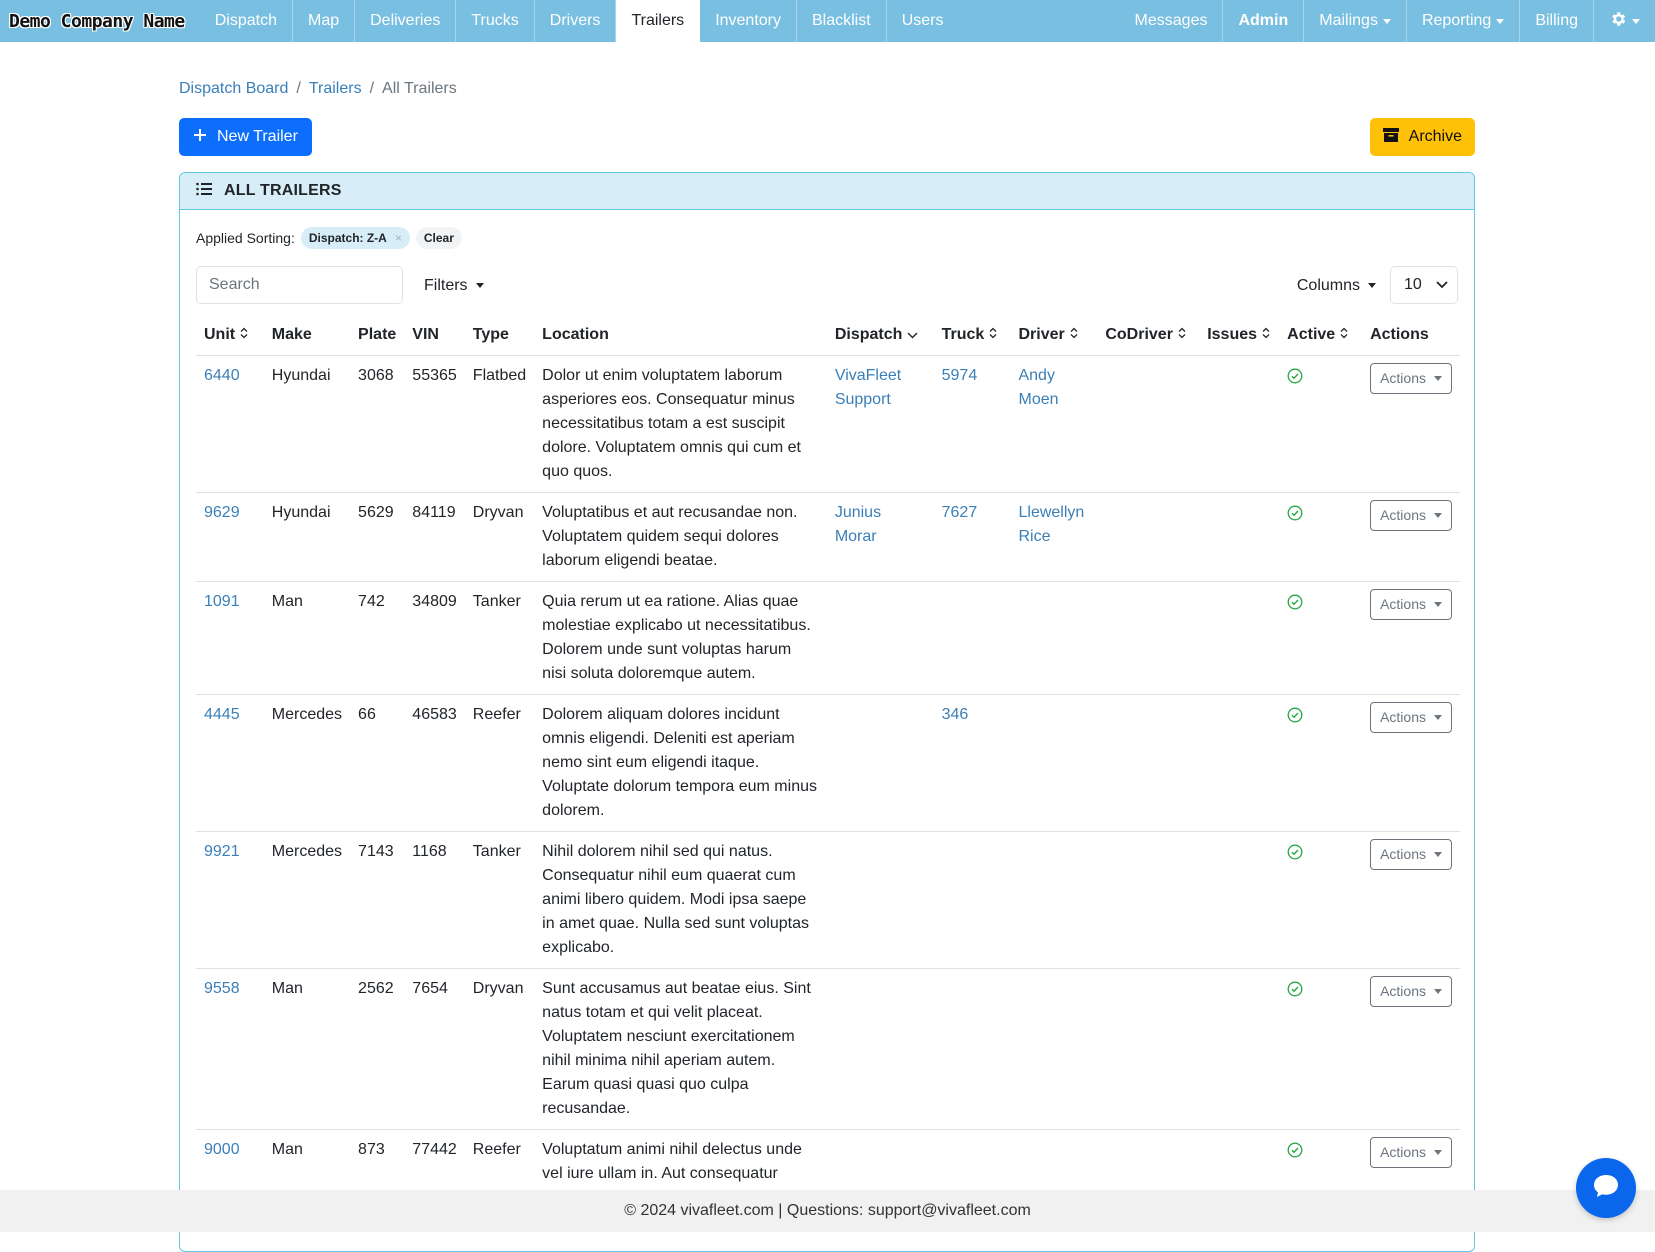 This screenshot has height=1252, width=1655. What do you see at coordinates (1264, 21) in the screenshot?
I see `nav-admin: Admin` at bounding box center [1264, 21].